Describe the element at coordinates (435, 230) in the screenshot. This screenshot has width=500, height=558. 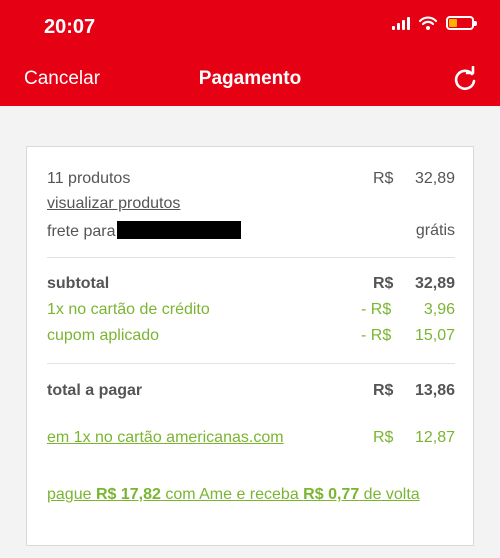
I see `shipping-value: grátis` at that location.